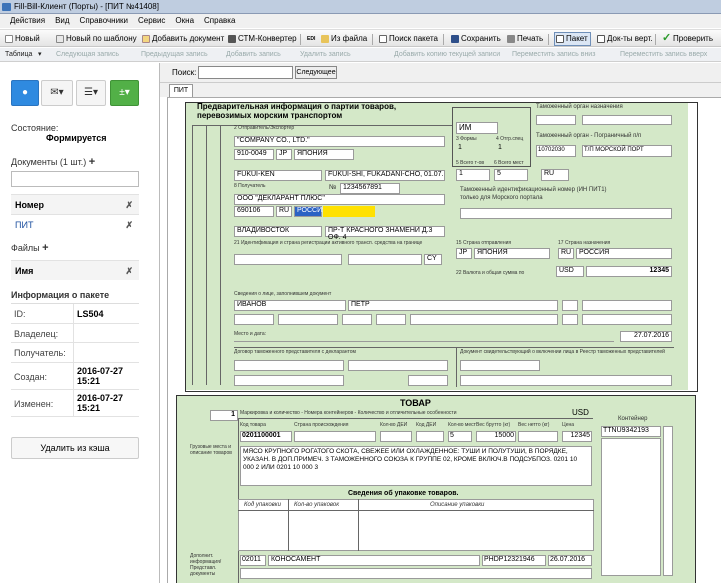  I want to click on move-down-button: Переместить запись вниз, so click(553, 55).